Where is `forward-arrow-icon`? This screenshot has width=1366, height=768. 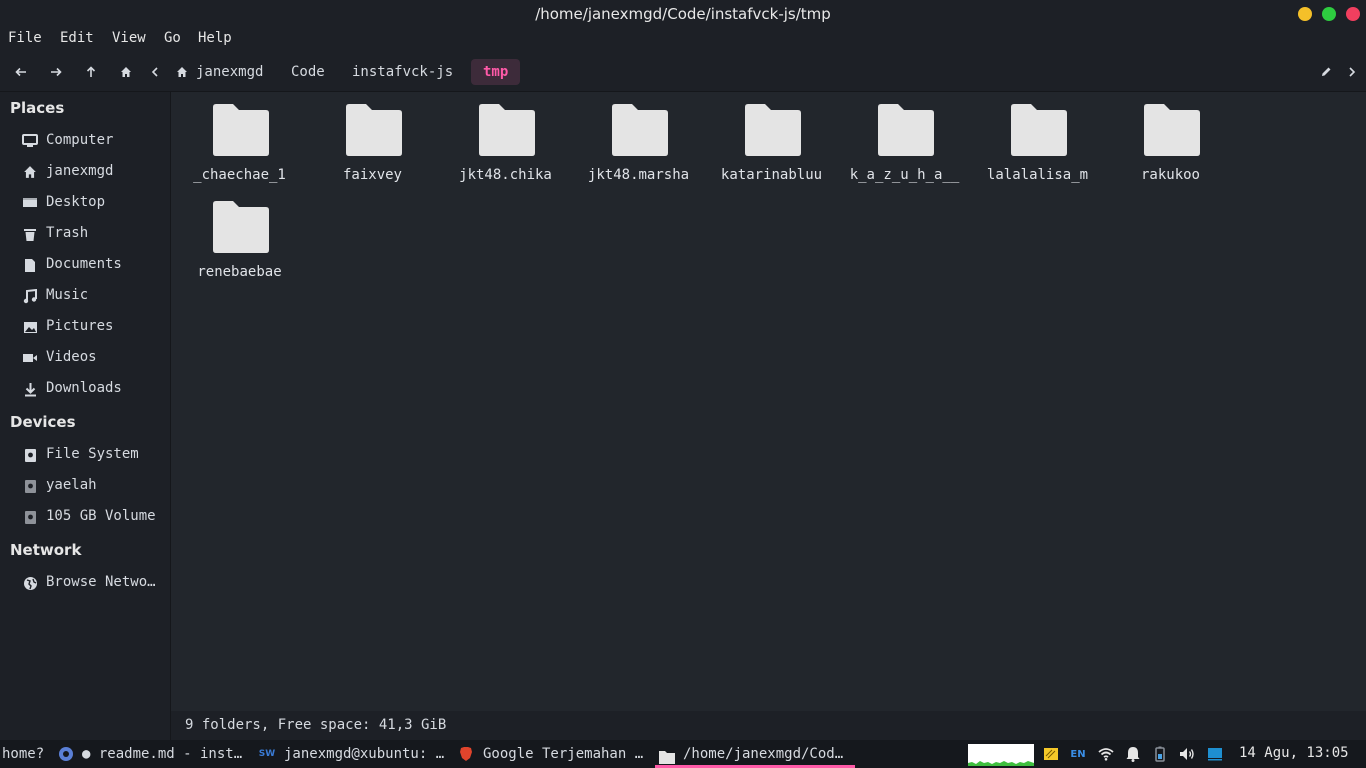
forward-arrow-icon is located at coordinates (56, 72).